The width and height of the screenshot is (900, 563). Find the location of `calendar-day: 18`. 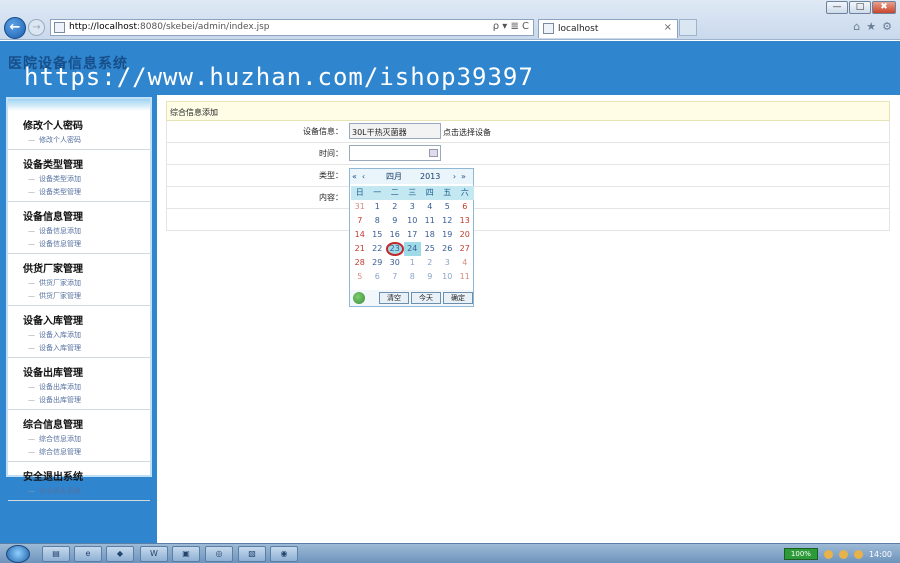

calendar-day: 18 is located at coordinates (430, 235).